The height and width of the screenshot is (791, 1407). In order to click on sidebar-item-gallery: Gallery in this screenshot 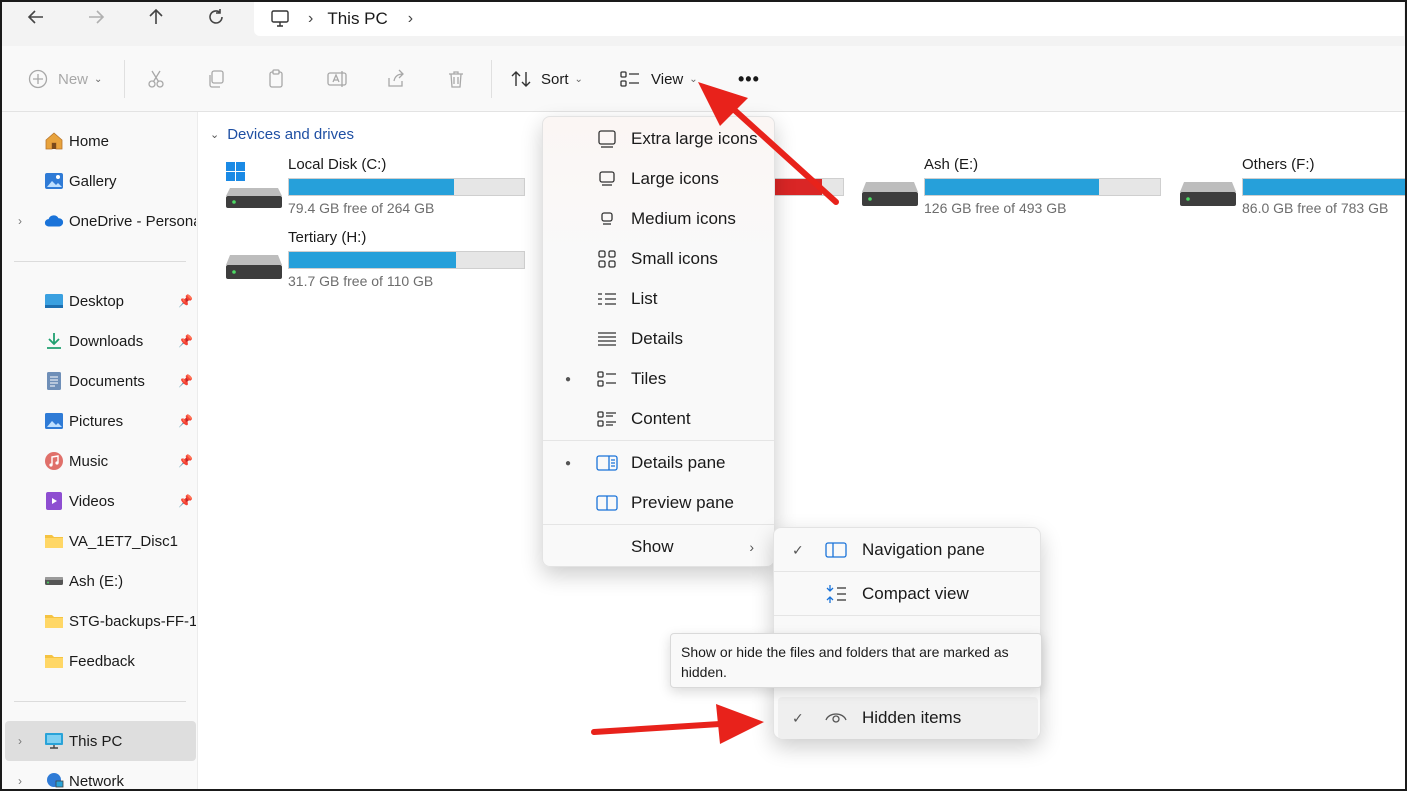, I will do `click(99, 181)`.